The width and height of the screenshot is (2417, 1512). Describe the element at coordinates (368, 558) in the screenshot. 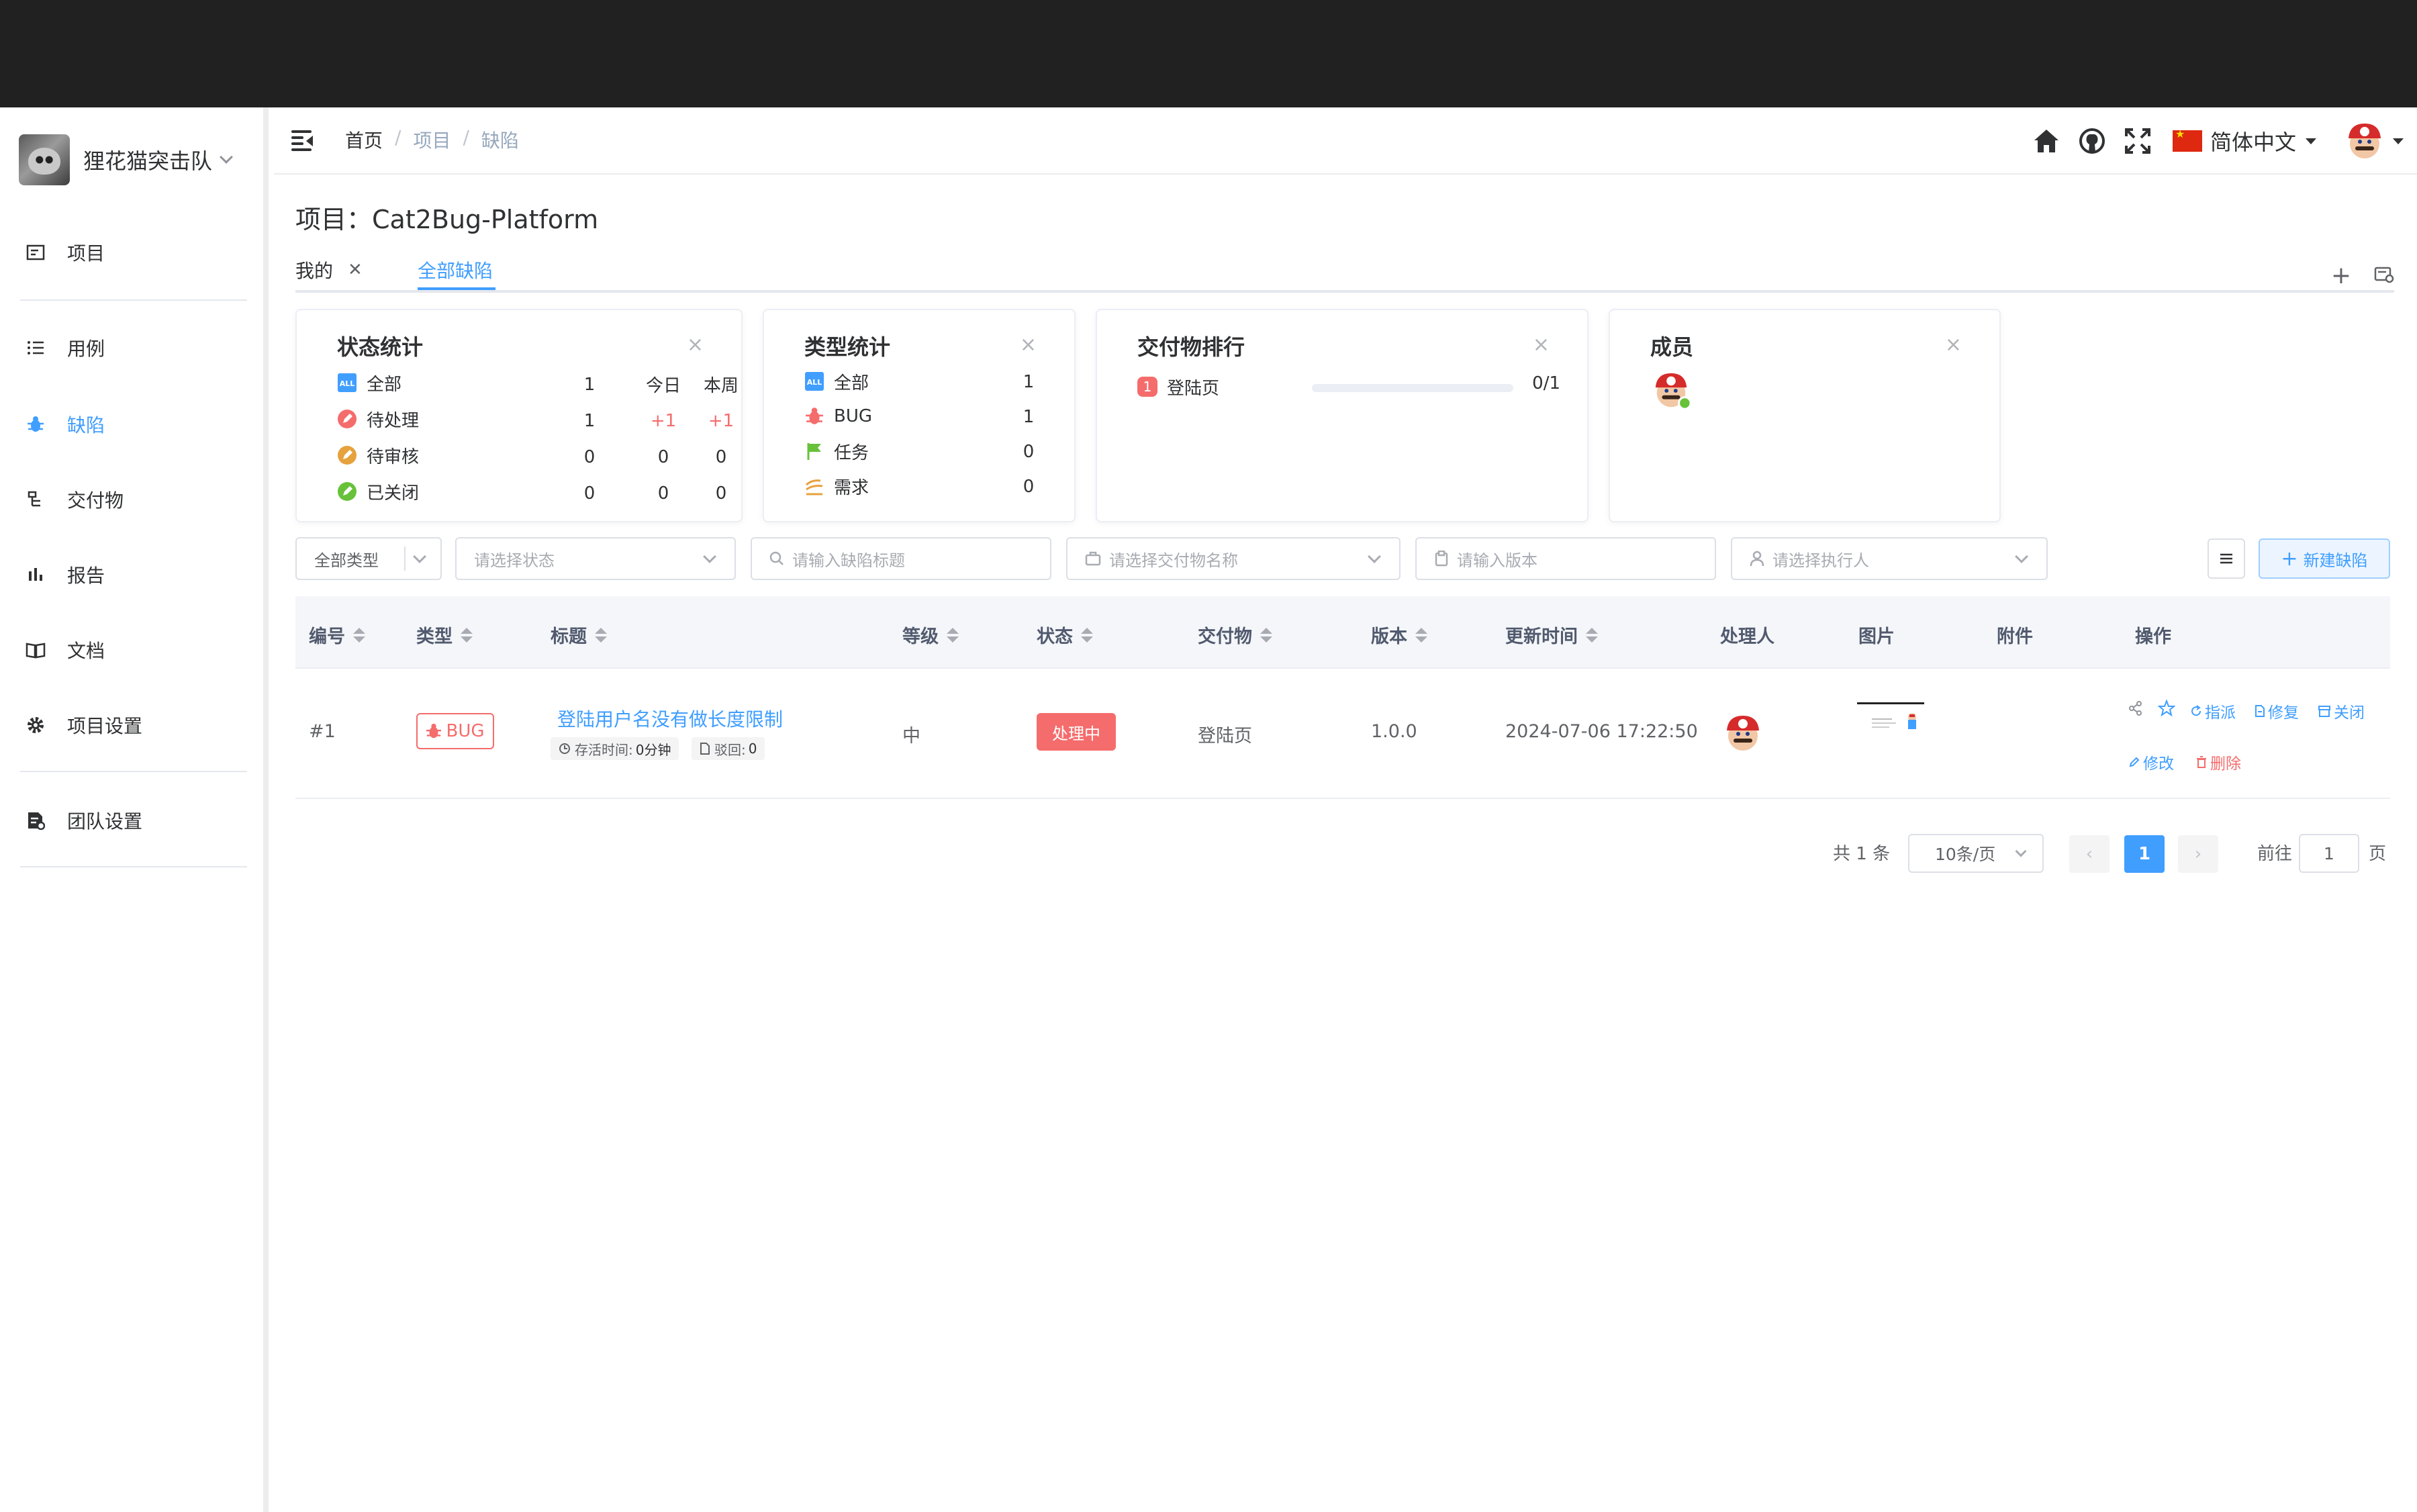

I see `bug-type-select: 全部类型` at that location.